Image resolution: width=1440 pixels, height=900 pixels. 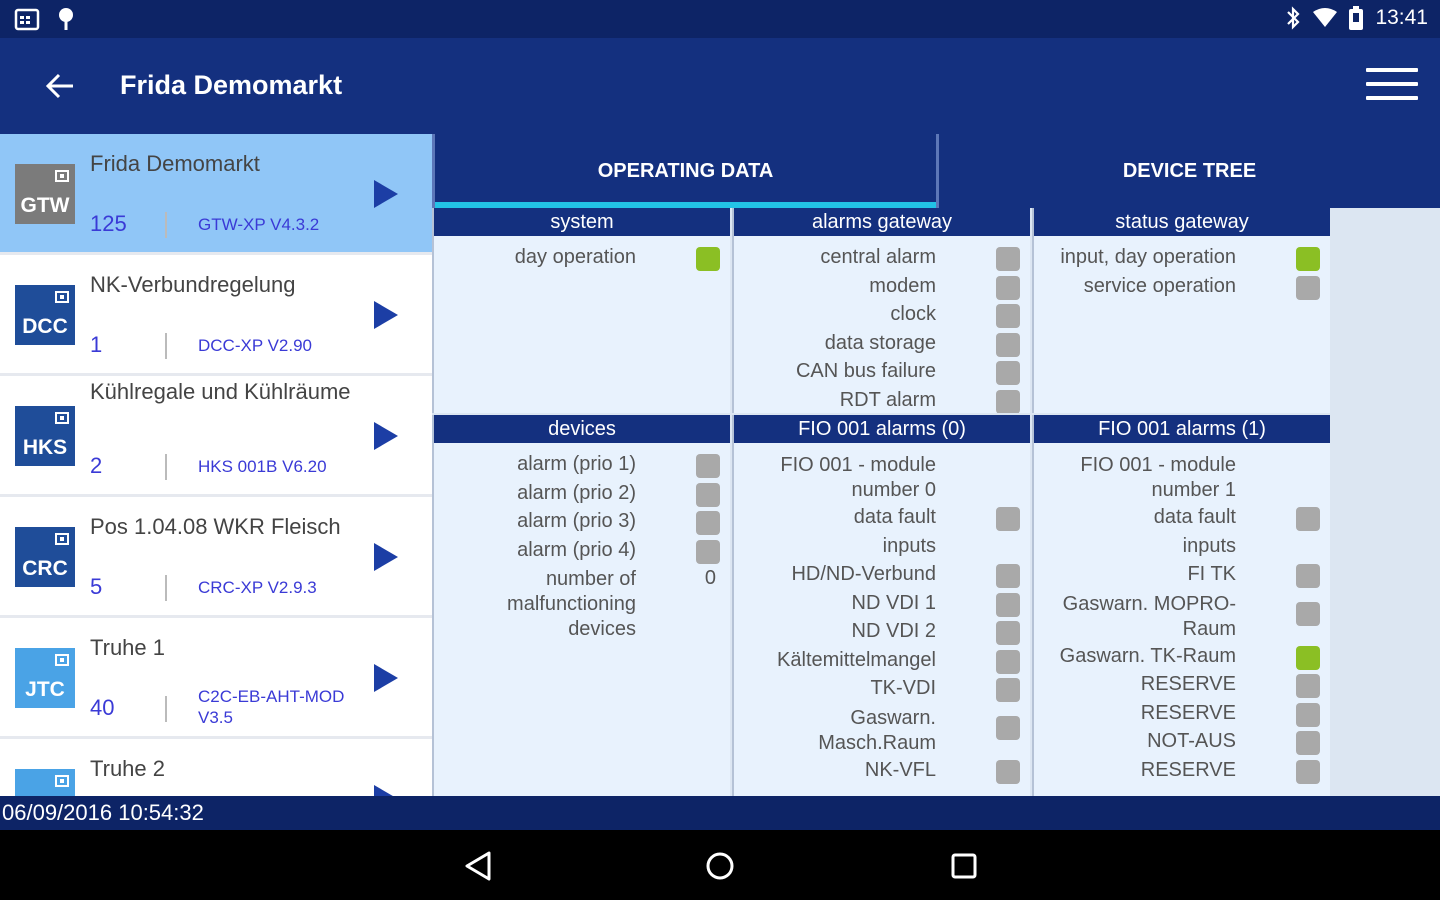 What do you see at coordinates (45, 194) in the screenshot?
I see `gateway-device-icon: GTW` at bounding box center [45, 194].